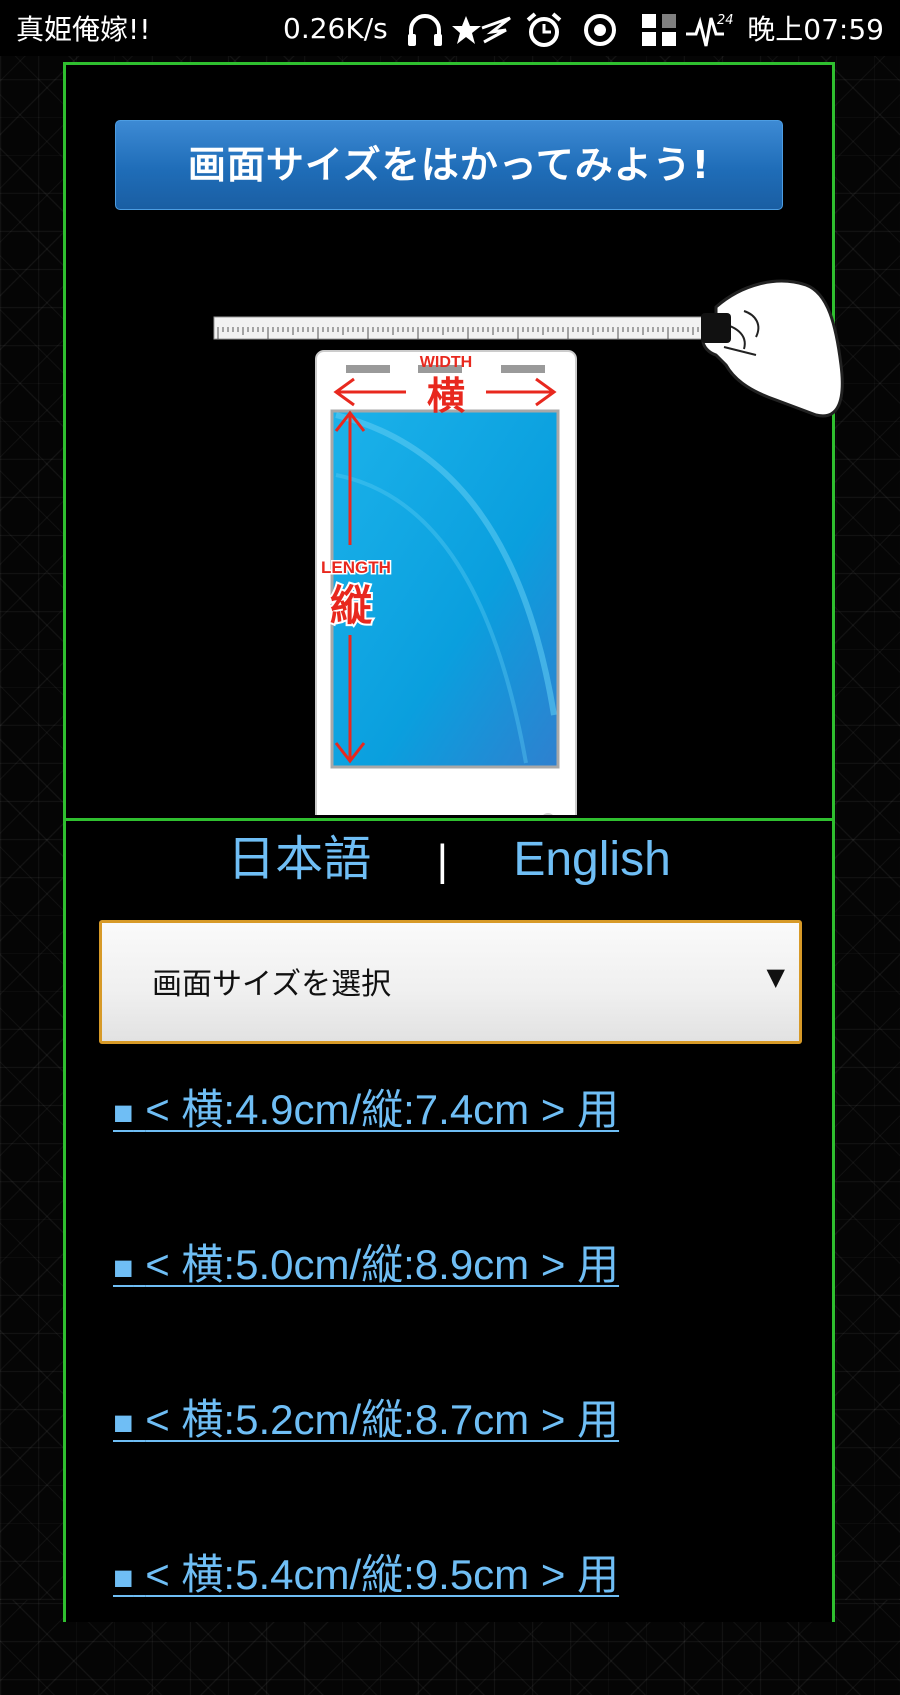 The height and width of the screenshot is (1695, 900). What do you see at coordinates (382, 1574) in the screenshot?
I see `size-link-label: < 横:5.4cm/縦:9.5cm > 用` at bounding box center [382, 1574].